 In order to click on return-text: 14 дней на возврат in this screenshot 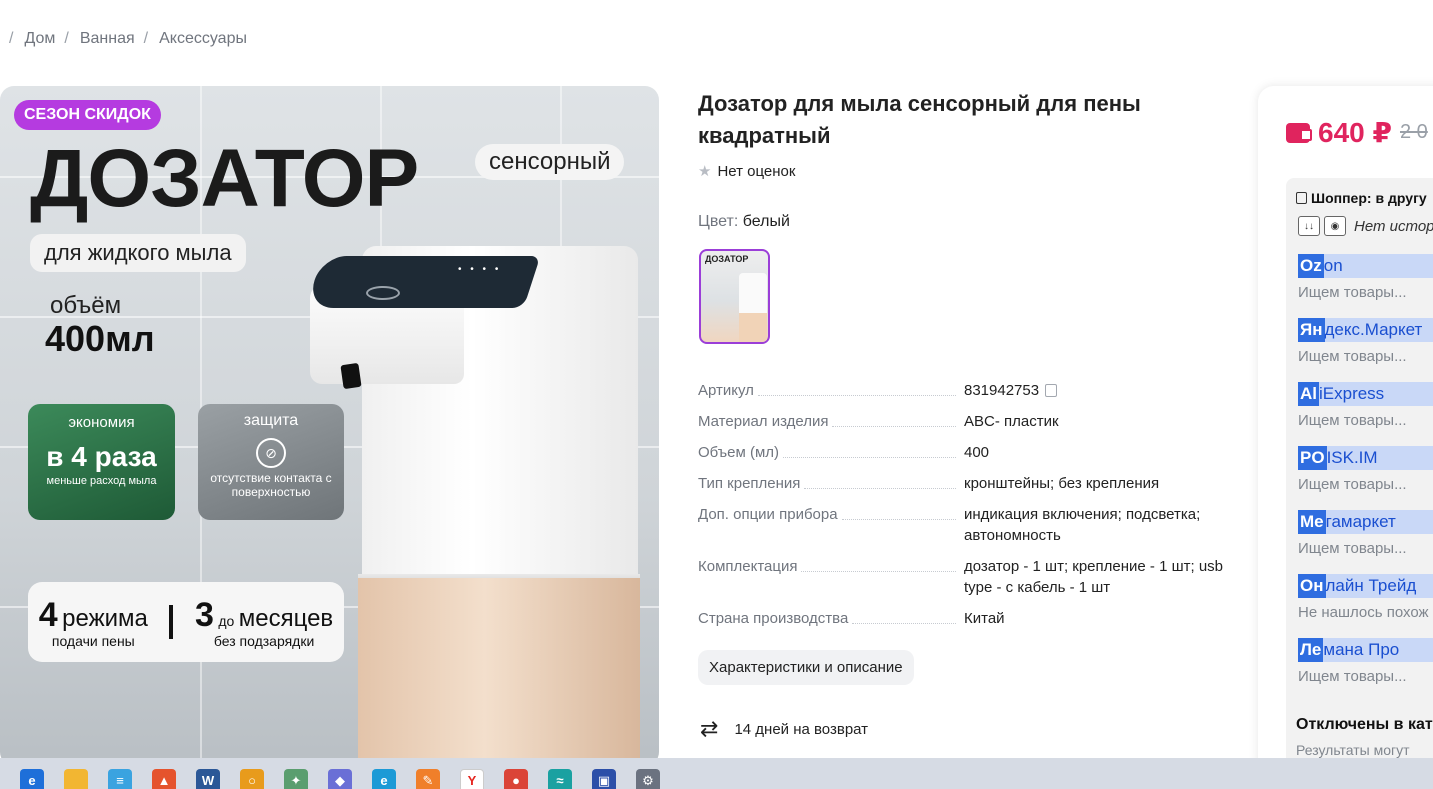, I will do `click(801, 729)`.